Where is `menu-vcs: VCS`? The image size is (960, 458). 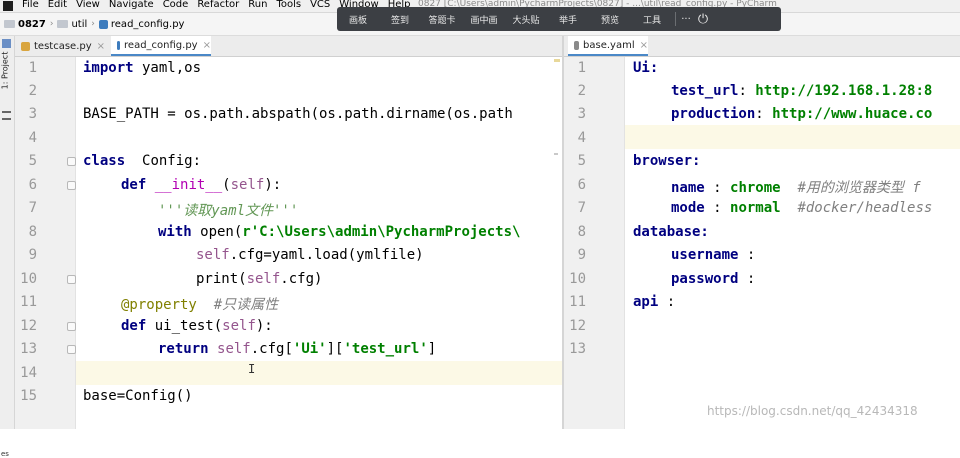
menu-vcs: VCS is located at coordinates (320, 5).